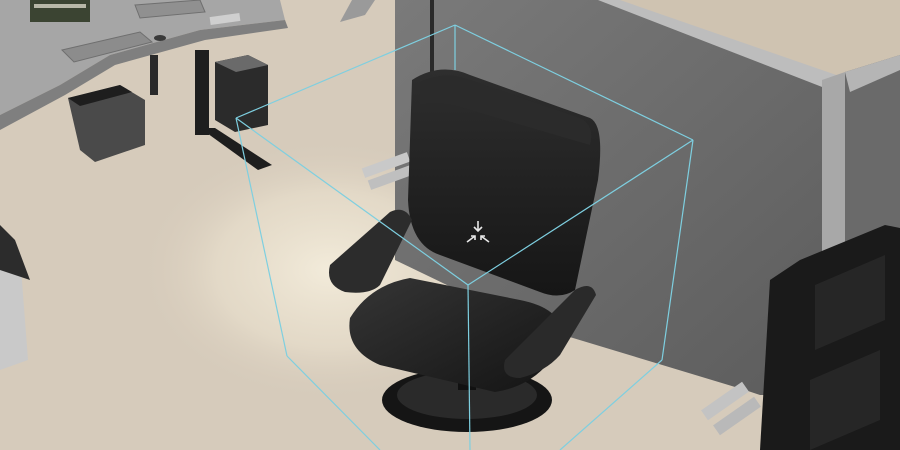  I want to click on mouse, so click(160, 38).